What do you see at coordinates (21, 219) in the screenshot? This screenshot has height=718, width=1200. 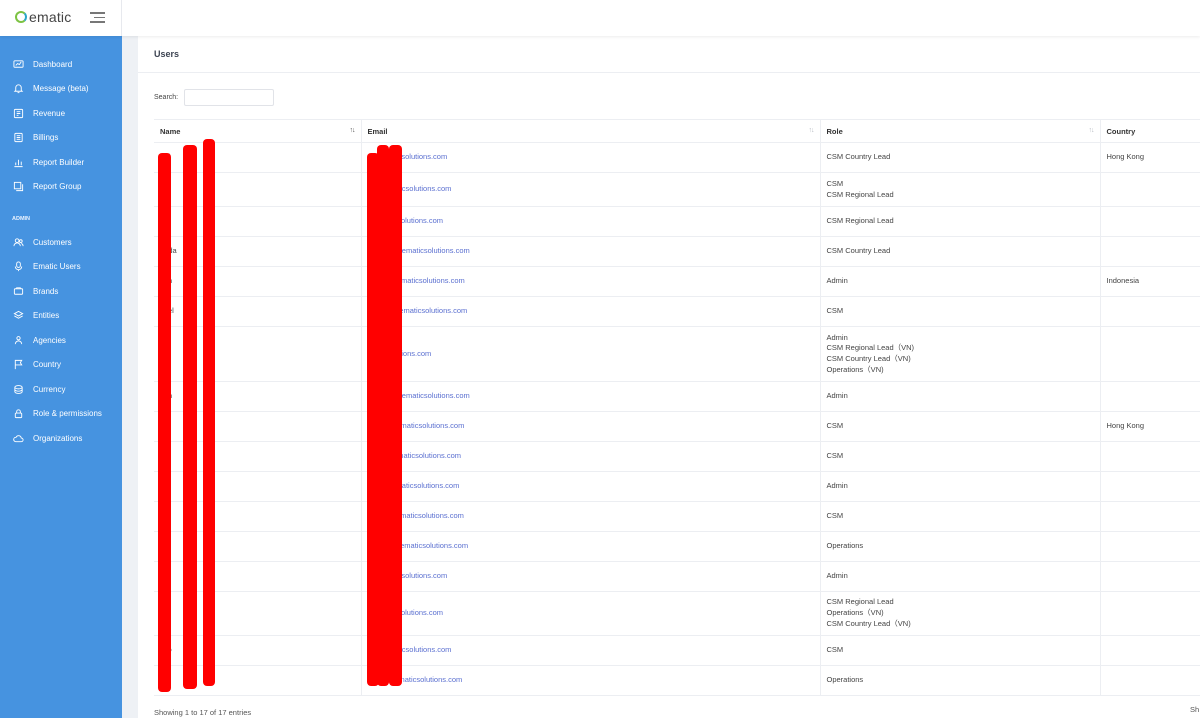 I see `sidebar-section-admin: ADMIN` at bounding box center [21, 219].